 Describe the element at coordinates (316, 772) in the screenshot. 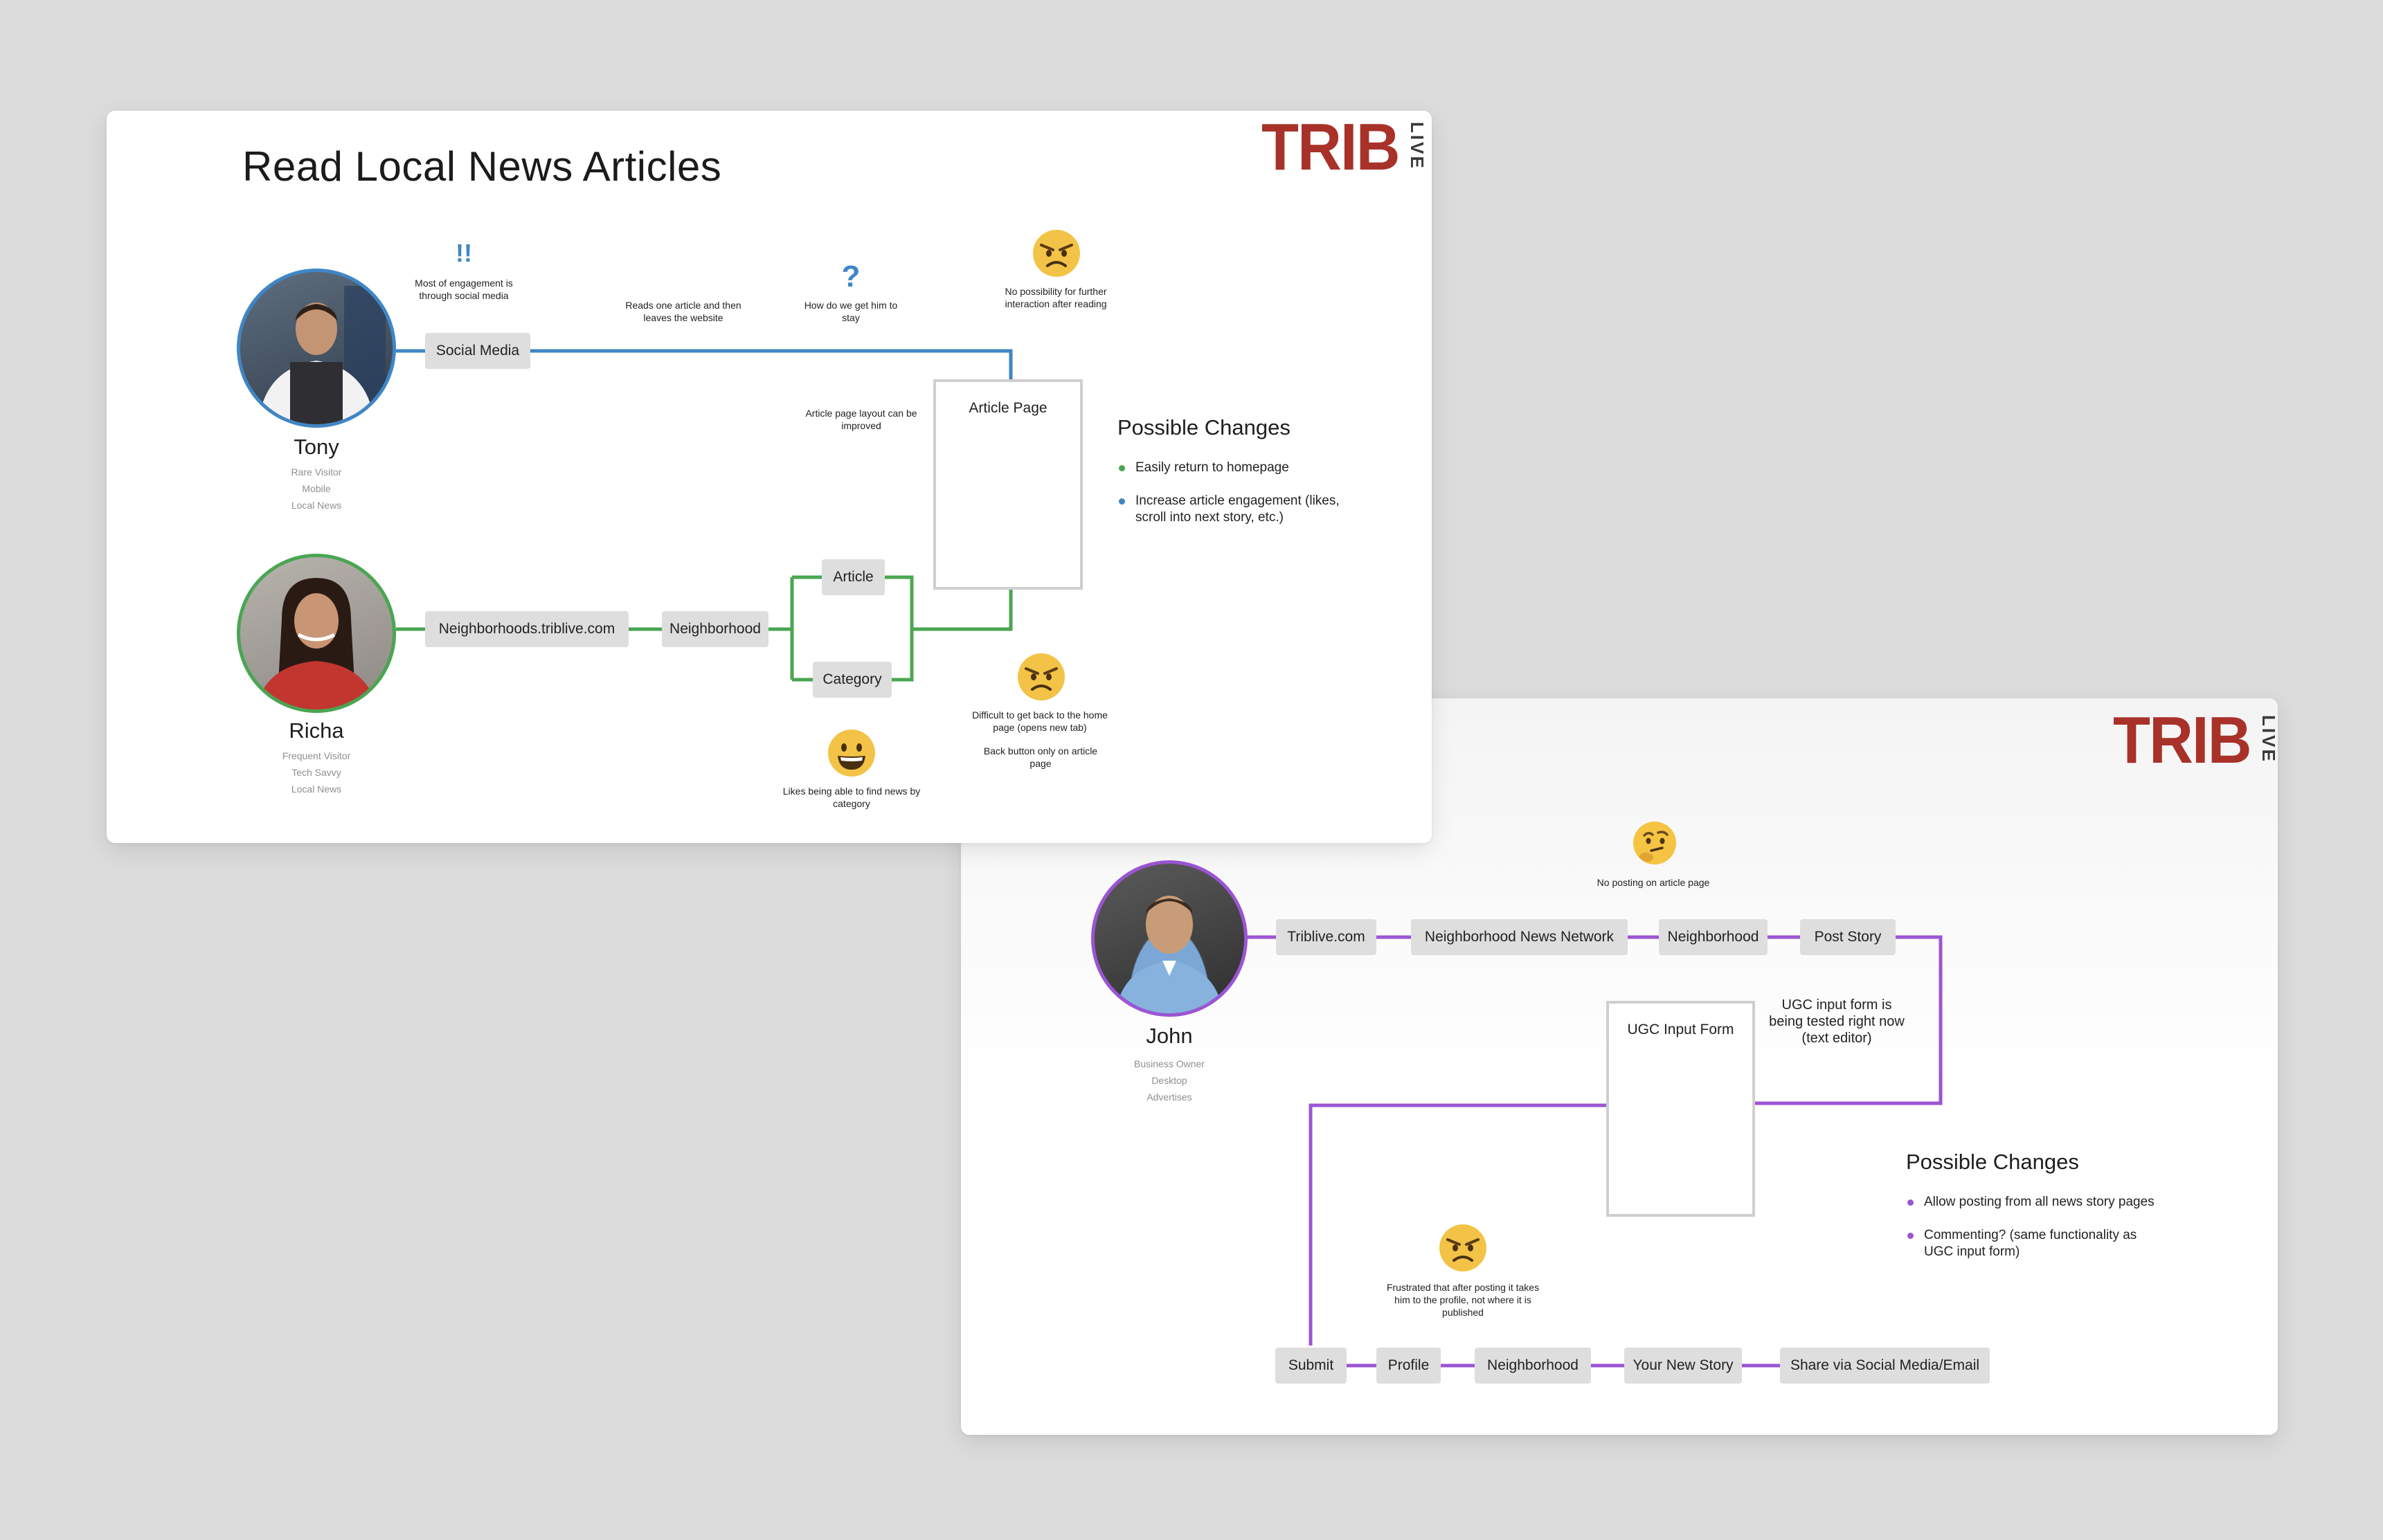

I see `persona-meta-richa: Frequent Visitor Tech Savvy Local News` at that location.